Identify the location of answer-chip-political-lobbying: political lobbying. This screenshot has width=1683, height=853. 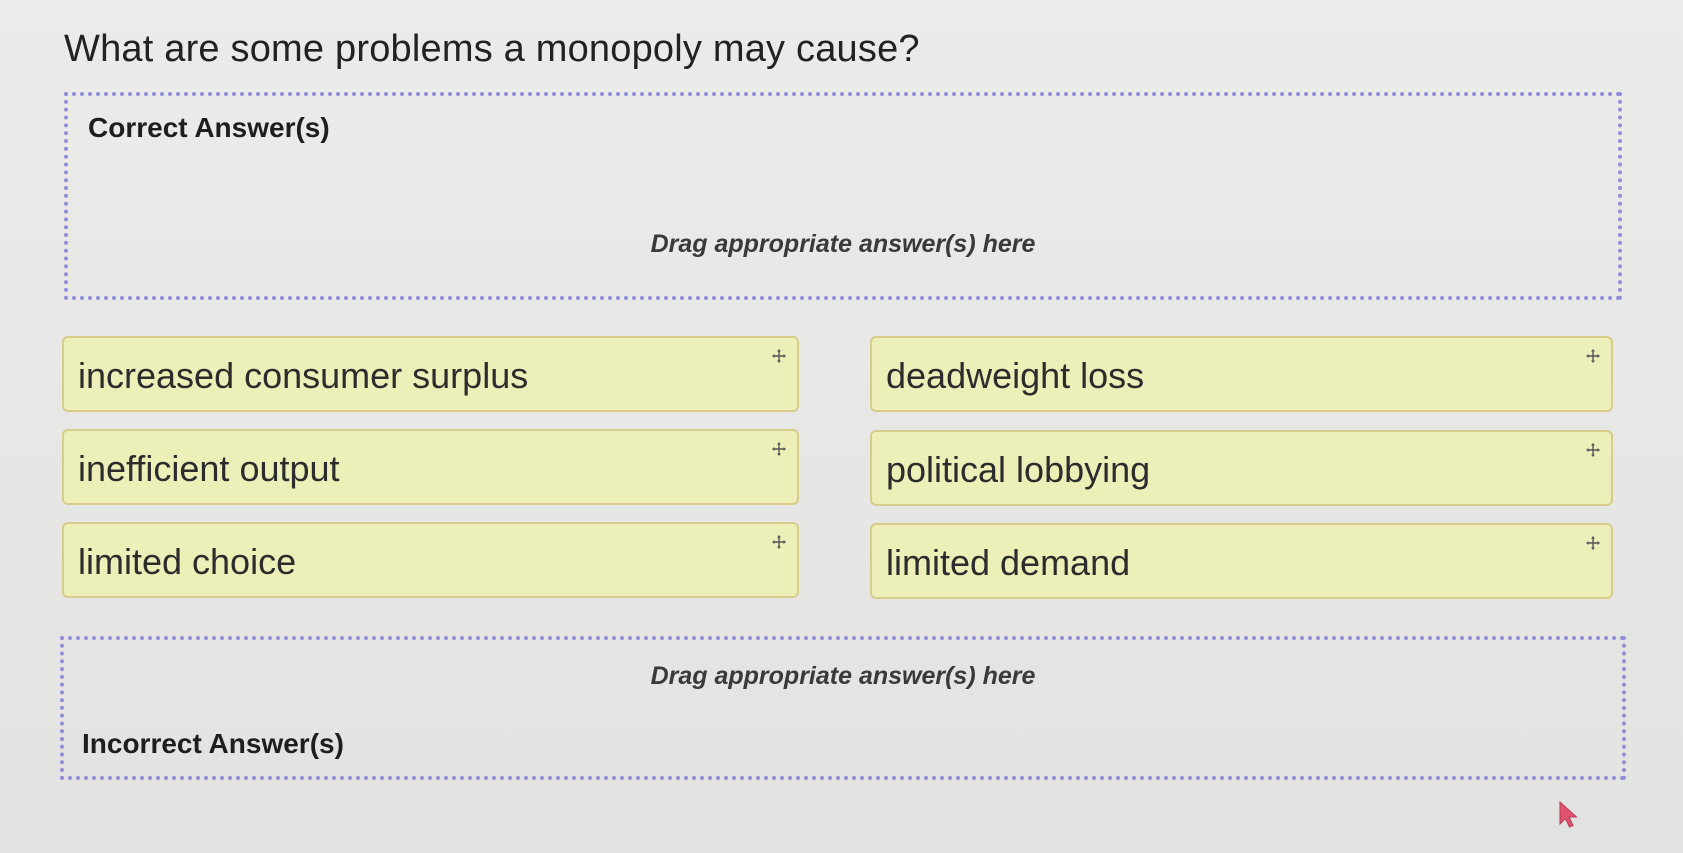
(1241, 468).